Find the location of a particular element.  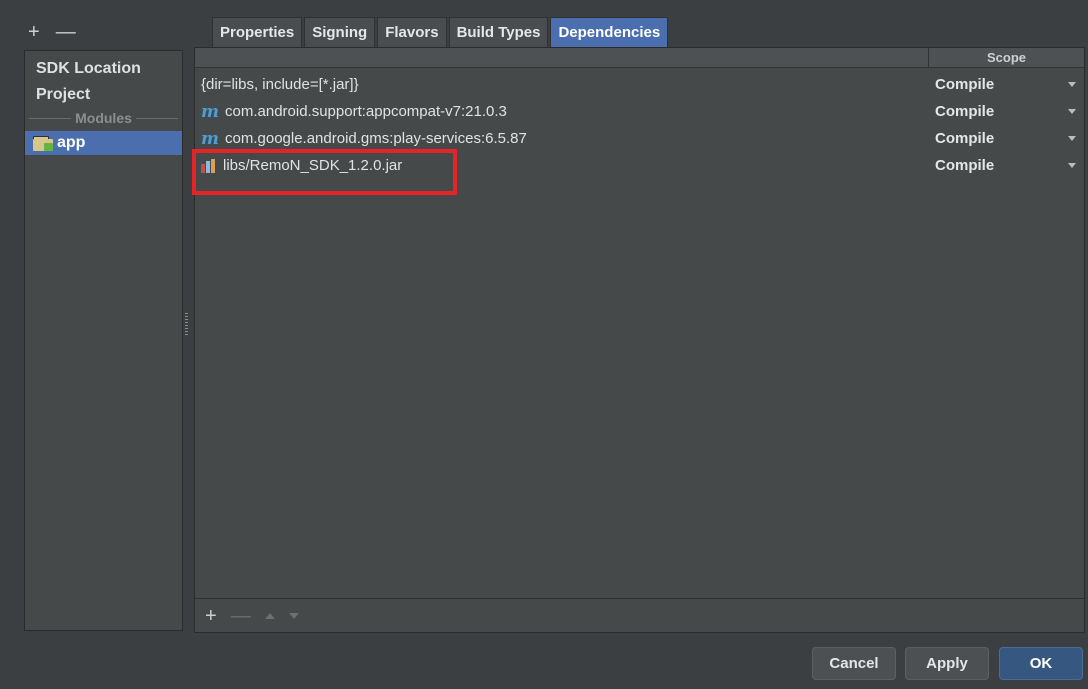

table-header: Scope is located at coordinates (639, 58).